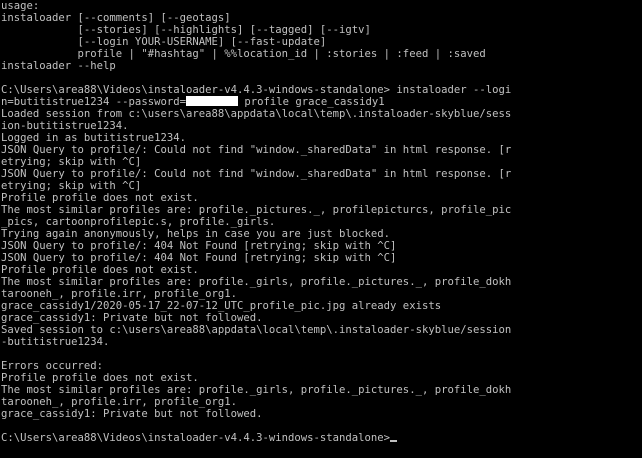 The height and width of the screenshot is (458, 642). What do you see at coordinates (164, 42) in the screenshot?
I see `console-line: [--login YOUR-USERNAME] [--fast-update]` at bounding box center [164, 42].